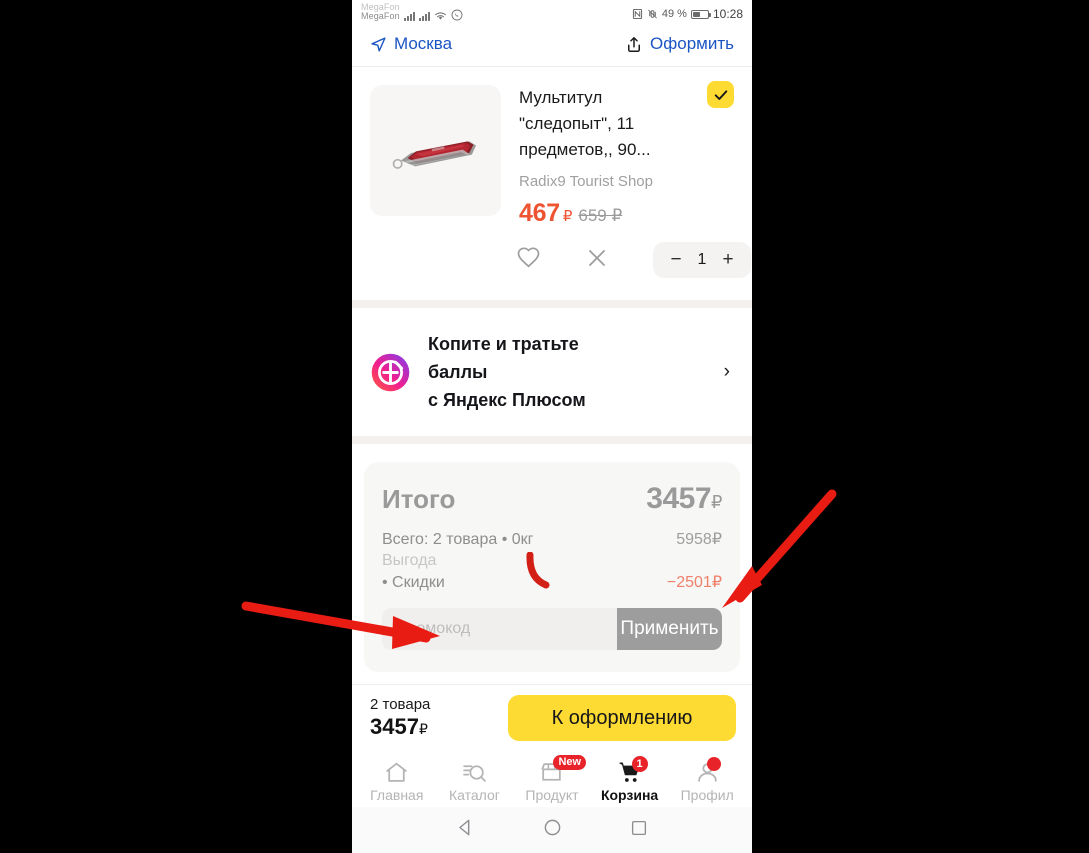 The width and height of the screenshot is (1089, 853). What do you see at coordinates (465, 830) in the screenshot?
I see `back-triangle-icon` at bounding box center [465, 830].